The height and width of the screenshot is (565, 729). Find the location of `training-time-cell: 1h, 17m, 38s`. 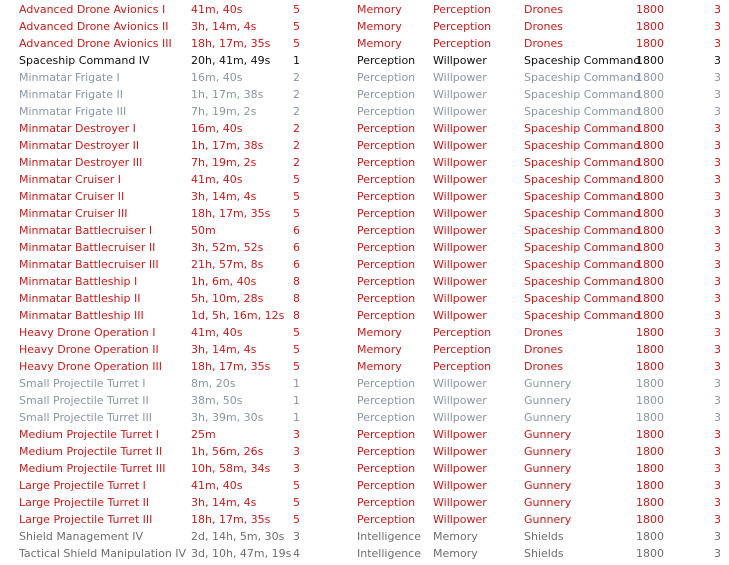

training-time-cell: 1h, 17m, 38s is located at coordinates (227, 94).